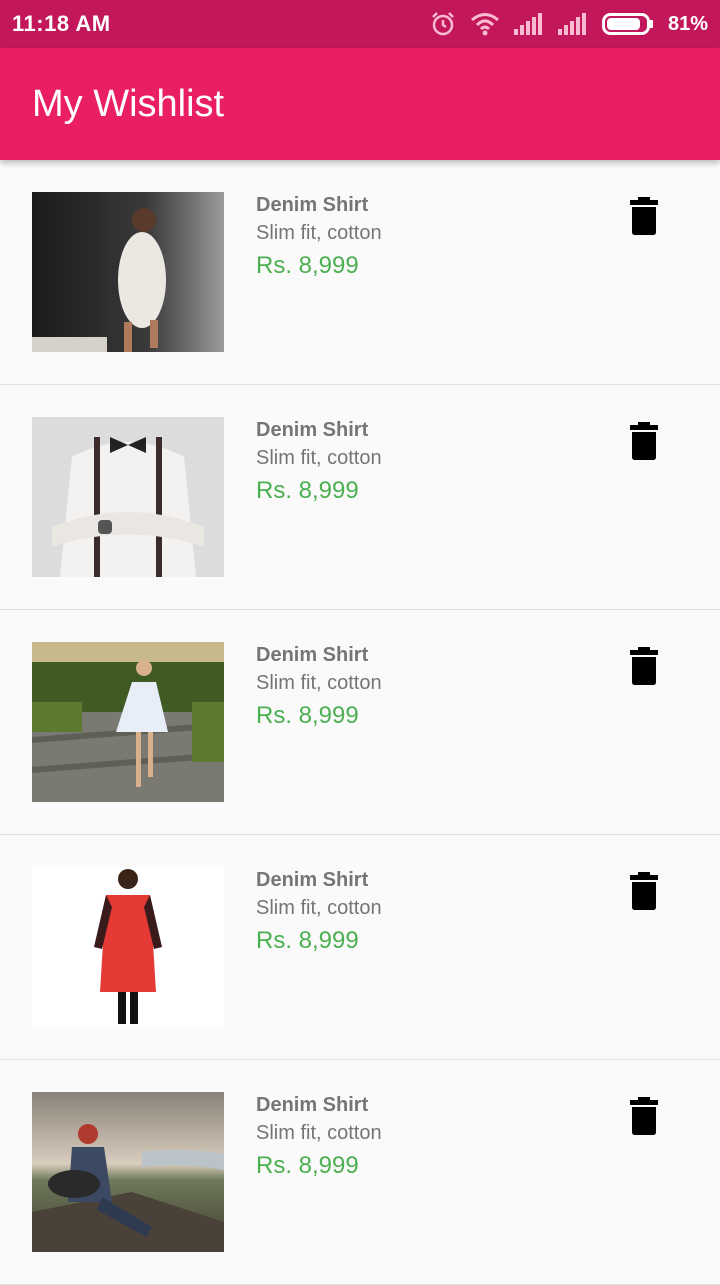  I want to click on battery-icon, so click(627, 24).